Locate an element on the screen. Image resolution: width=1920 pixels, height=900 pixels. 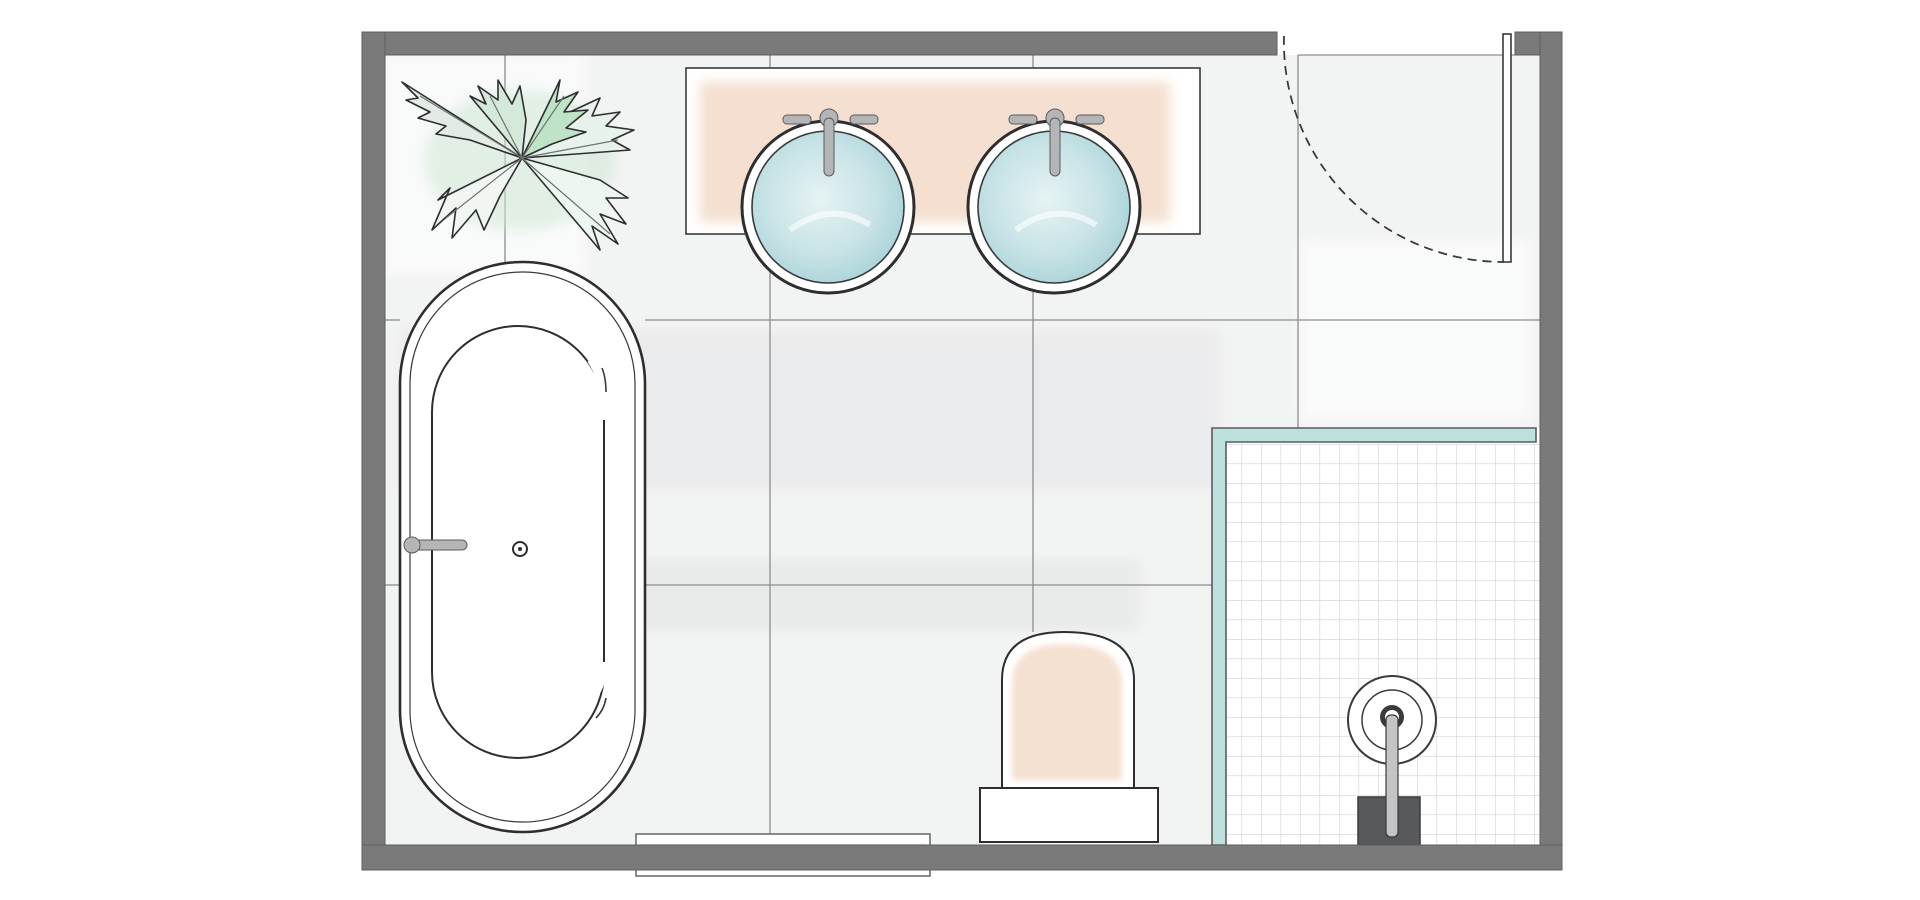
toilet is located at coordinates (1069, 736).